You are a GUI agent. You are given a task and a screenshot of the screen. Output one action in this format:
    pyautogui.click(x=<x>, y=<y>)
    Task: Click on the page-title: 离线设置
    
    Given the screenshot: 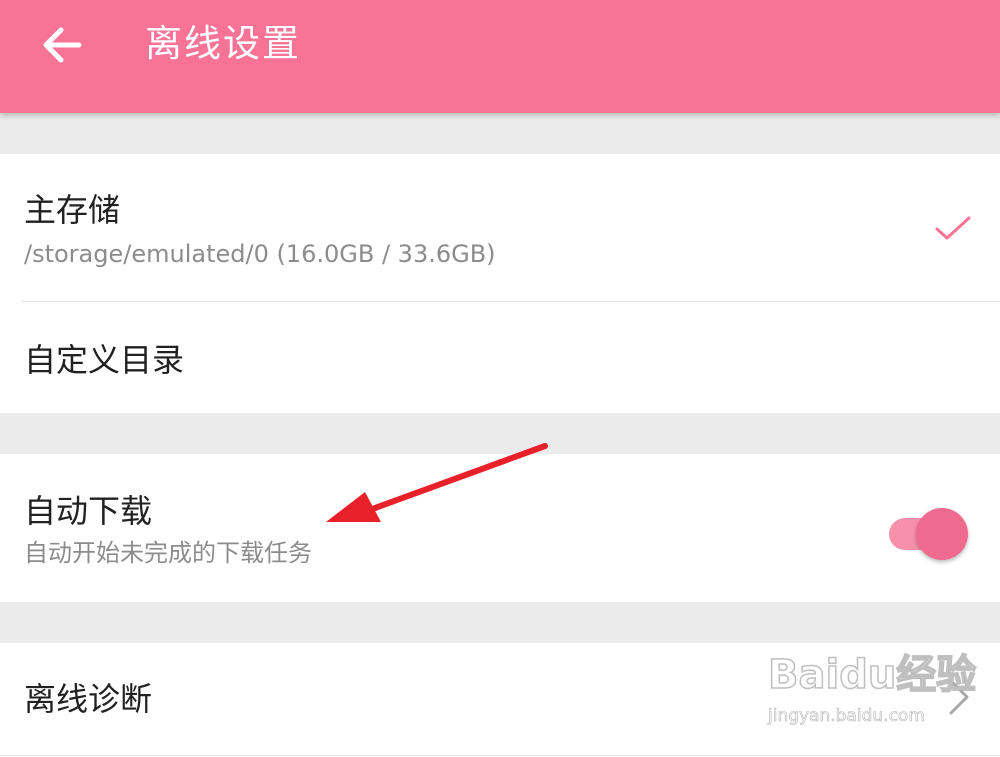 What is the action you would take?
    pyautogui.click(x=223, y=43)
    